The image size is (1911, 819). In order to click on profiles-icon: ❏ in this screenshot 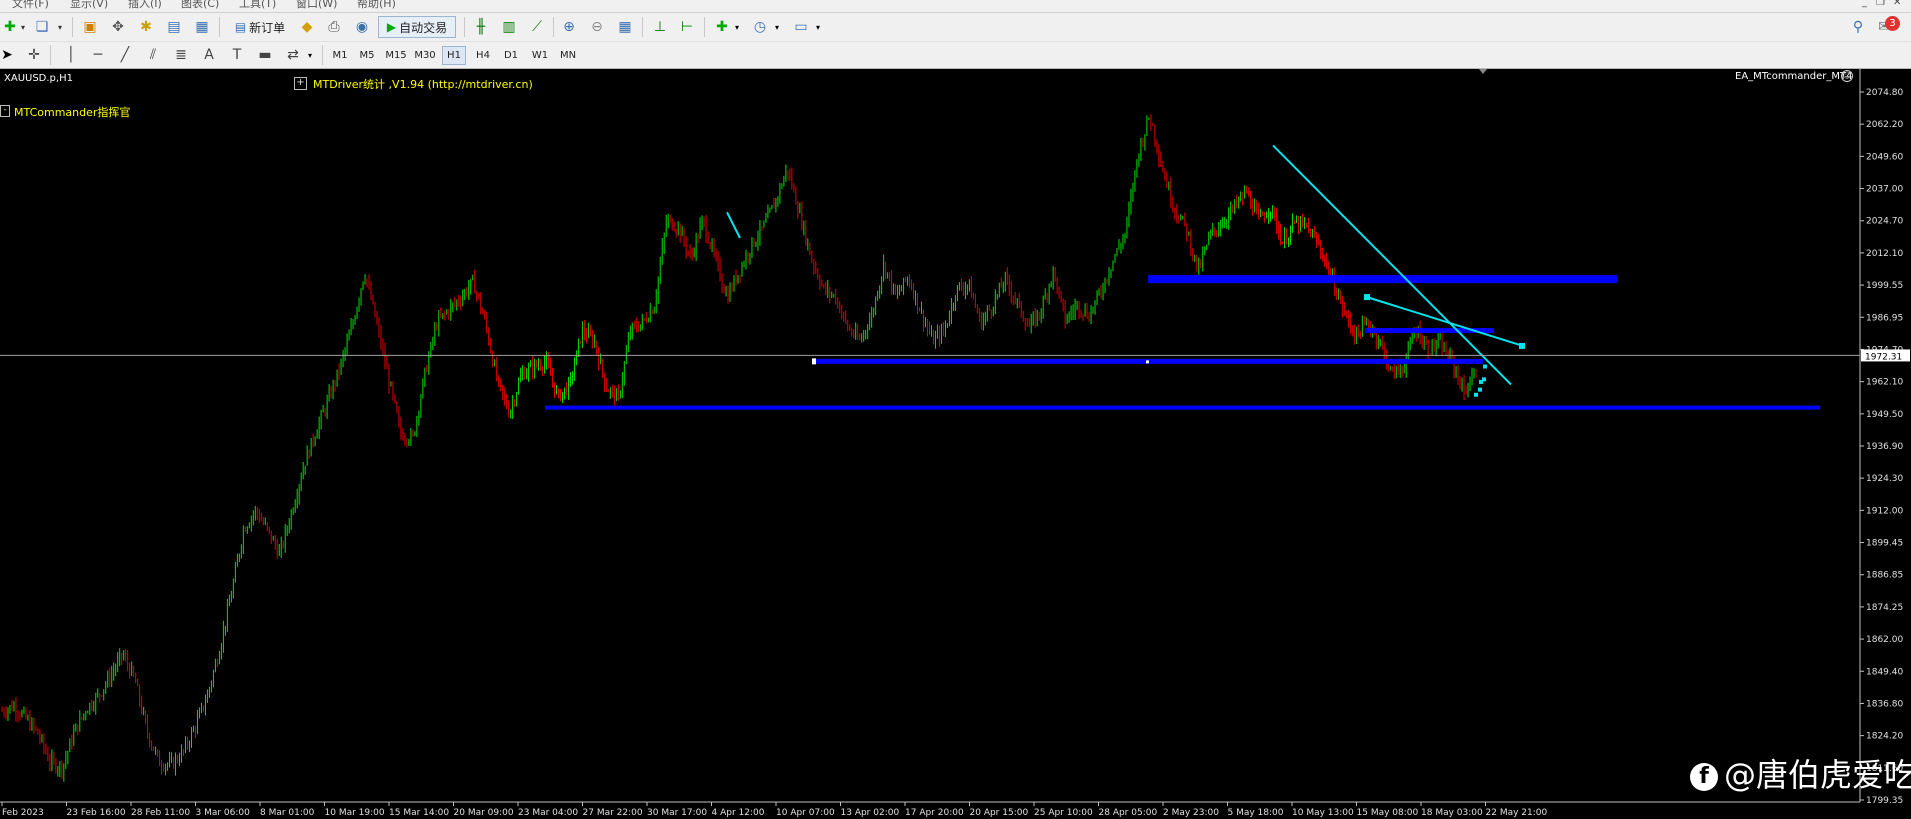, I will do `click(42, 27)`.